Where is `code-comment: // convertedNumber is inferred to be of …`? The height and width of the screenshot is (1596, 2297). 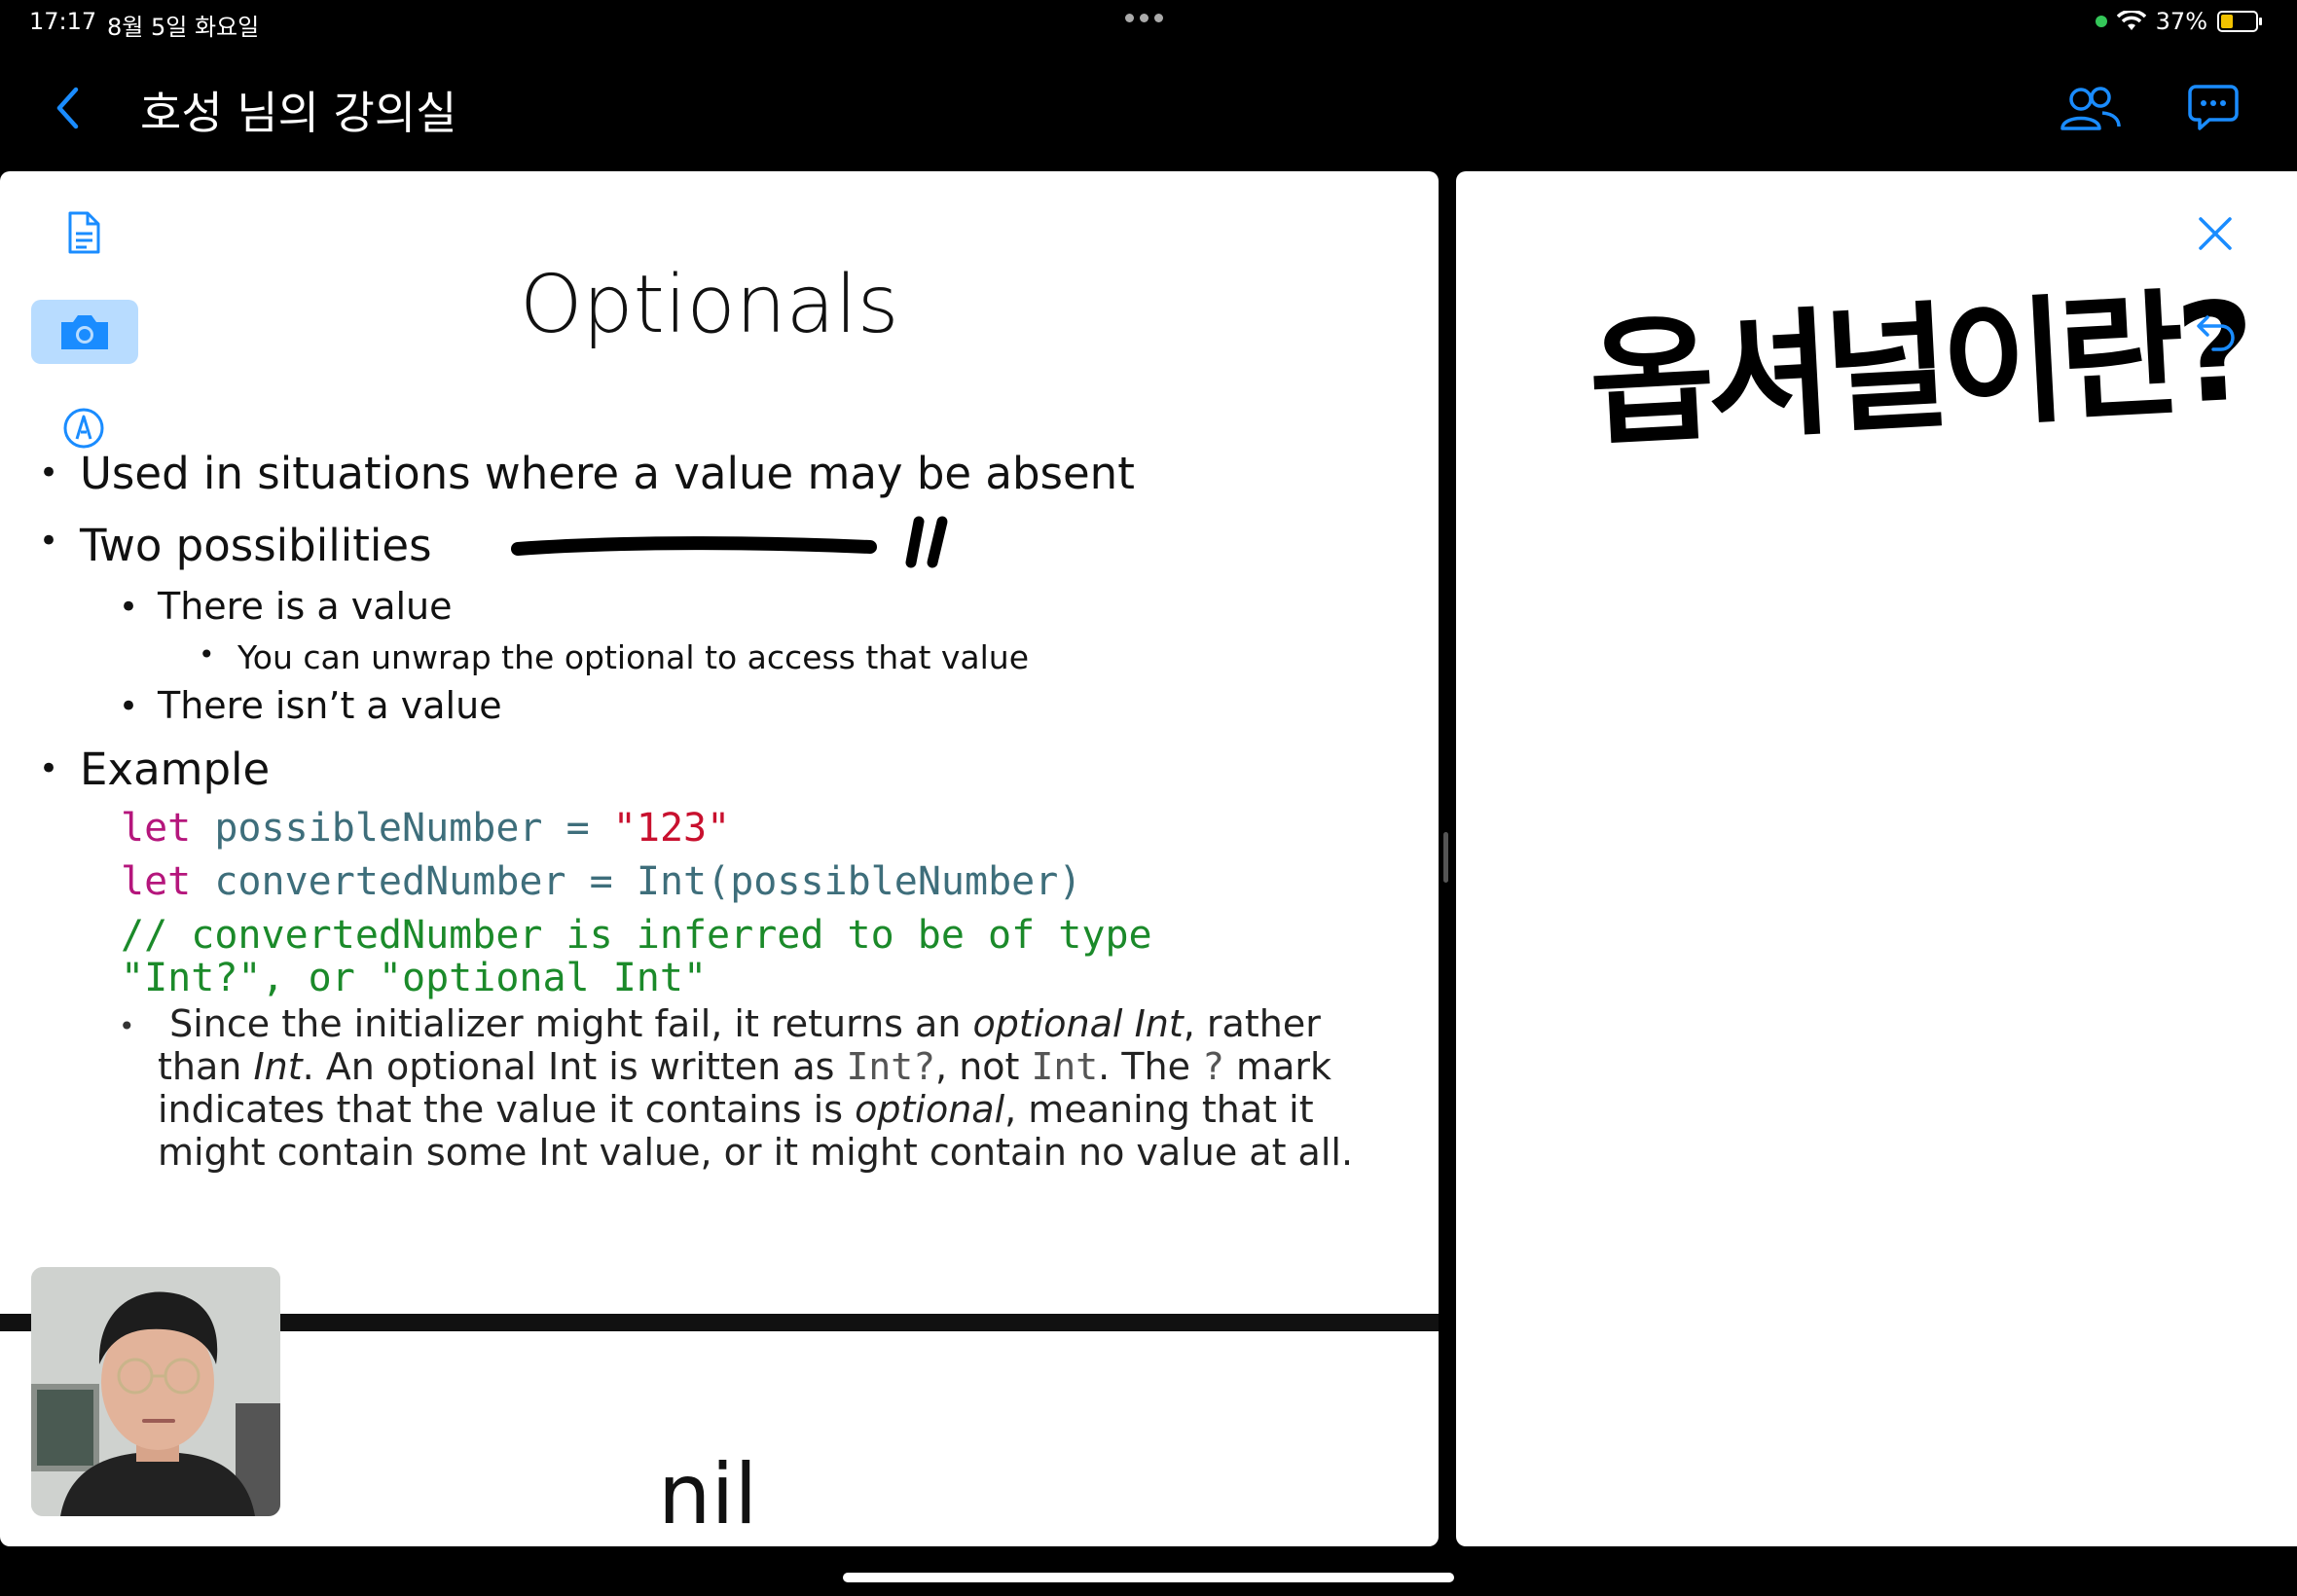
code-comment: // convertedNumber is inferred to be of … is located at coordinates (636, 936).